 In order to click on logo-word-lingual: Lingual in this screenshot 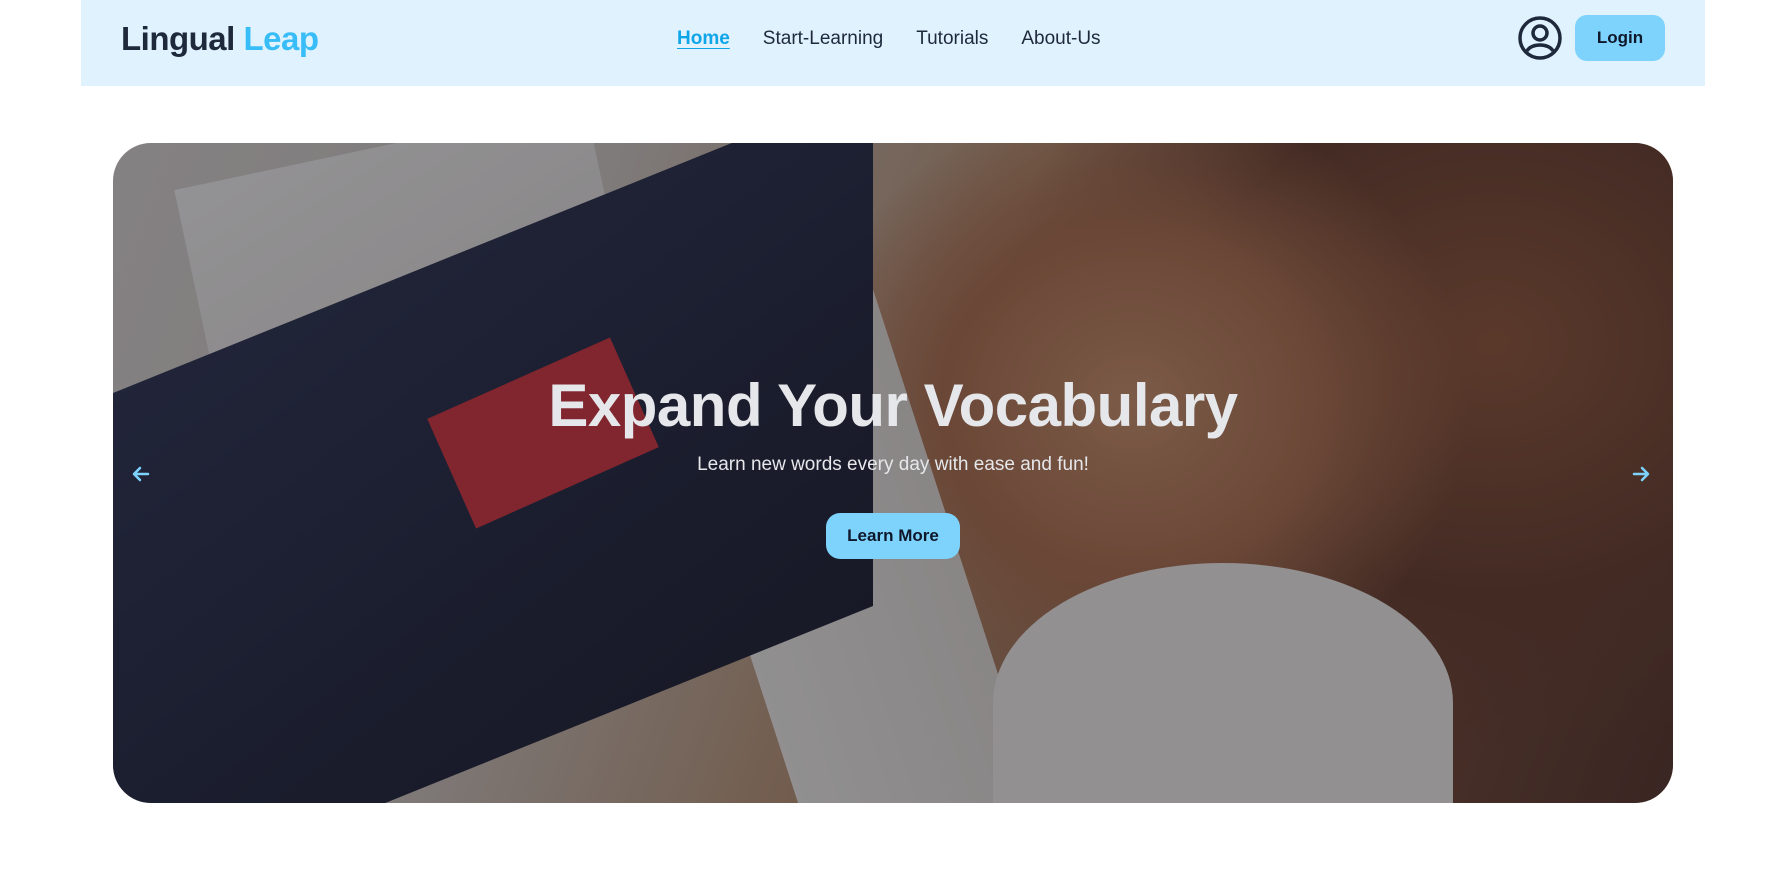, I will do `click(178, 38)`.